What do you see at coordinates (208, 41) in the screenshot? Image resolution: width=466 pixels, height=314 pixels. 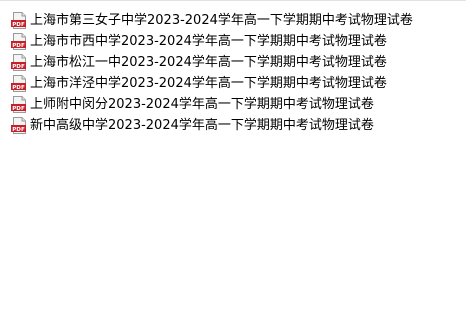 I see `file-name: 上海市市西中学2023-2024学年高一下学期期中考试物理试卷` at bounding box center [208, 41].